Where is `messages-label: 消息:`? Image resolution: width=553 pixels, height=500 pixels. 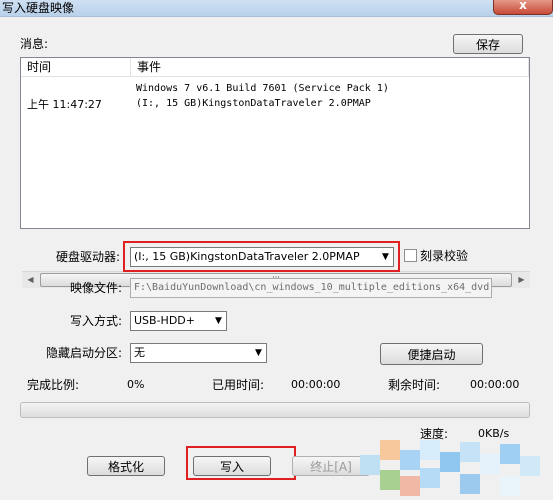
messages-label: 消息: is located at coordinates (34, 44).